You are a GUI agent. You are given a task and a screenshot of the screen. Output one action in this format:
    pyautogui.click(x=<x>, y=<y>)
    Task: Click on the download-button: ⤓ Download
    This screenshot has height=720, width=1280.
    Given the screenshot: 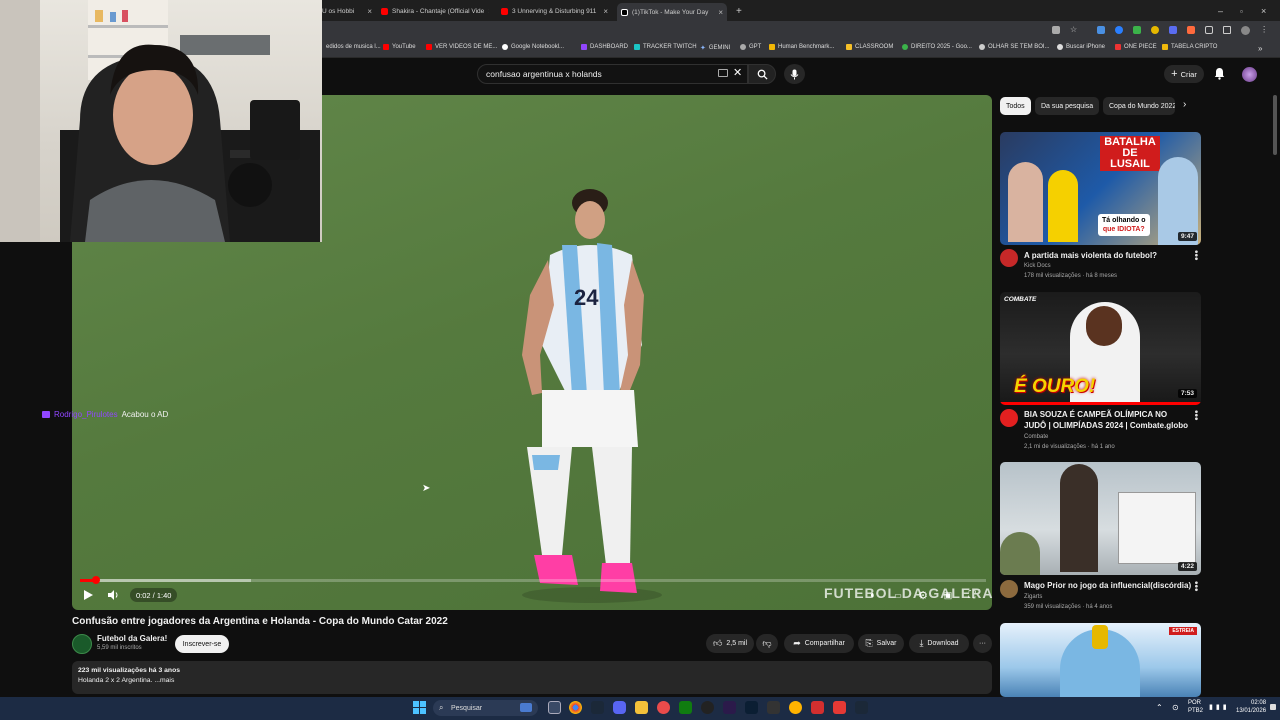 What is the action you would take?
    pyautogui.click(x=939, y=643)
    